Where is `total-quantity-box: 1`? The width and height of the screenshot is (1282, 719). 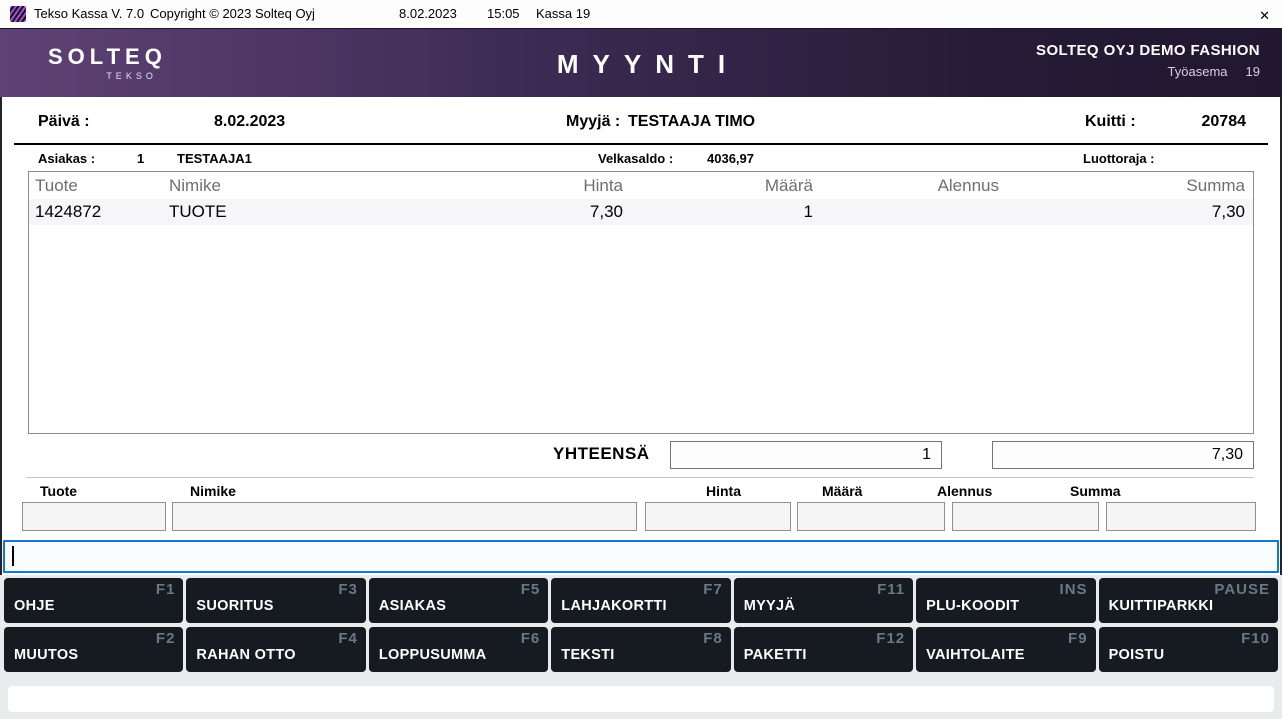
total-quantity-box: 1 is located at coordinates (806, 455).